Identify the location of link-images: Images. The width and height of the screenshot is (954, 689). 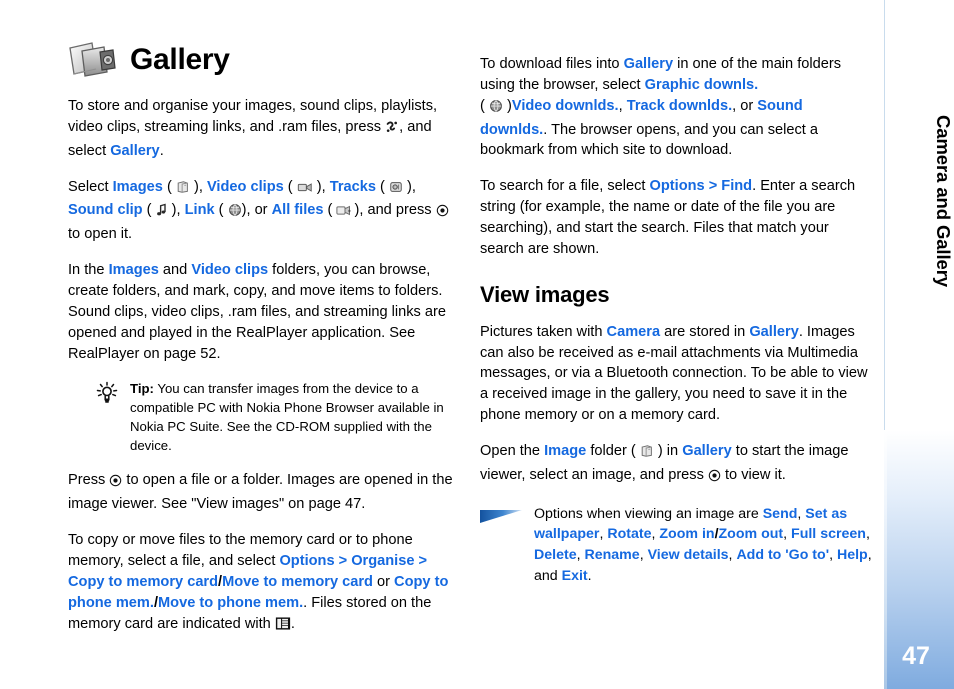
(138, 187).